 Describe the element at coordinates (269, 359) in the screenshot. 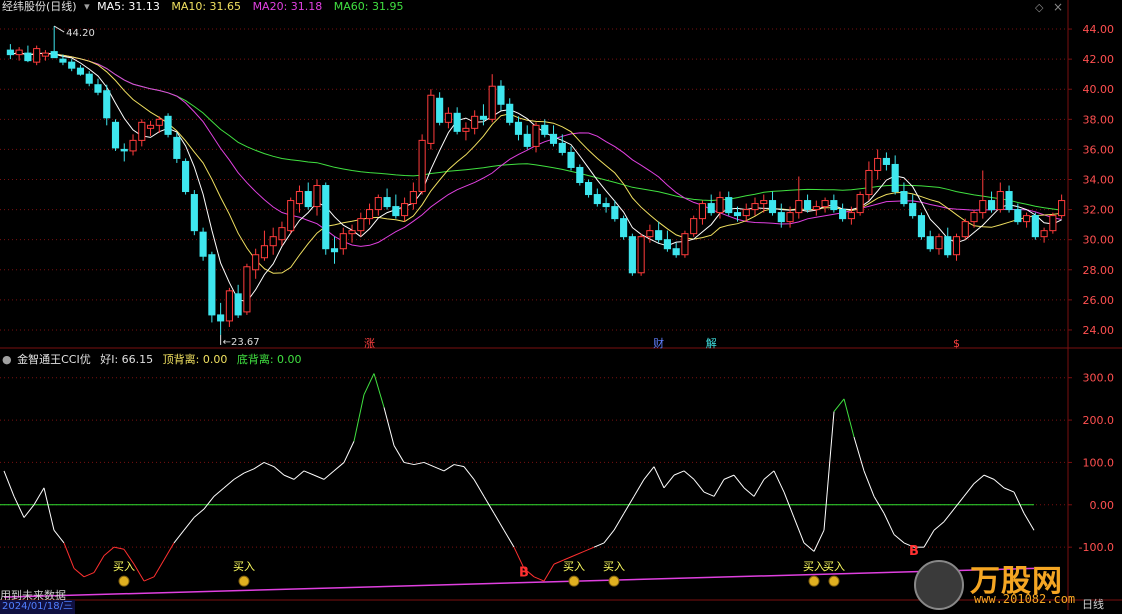

I see `bottom-divergence-label: 底背离: 0.00` at that location.